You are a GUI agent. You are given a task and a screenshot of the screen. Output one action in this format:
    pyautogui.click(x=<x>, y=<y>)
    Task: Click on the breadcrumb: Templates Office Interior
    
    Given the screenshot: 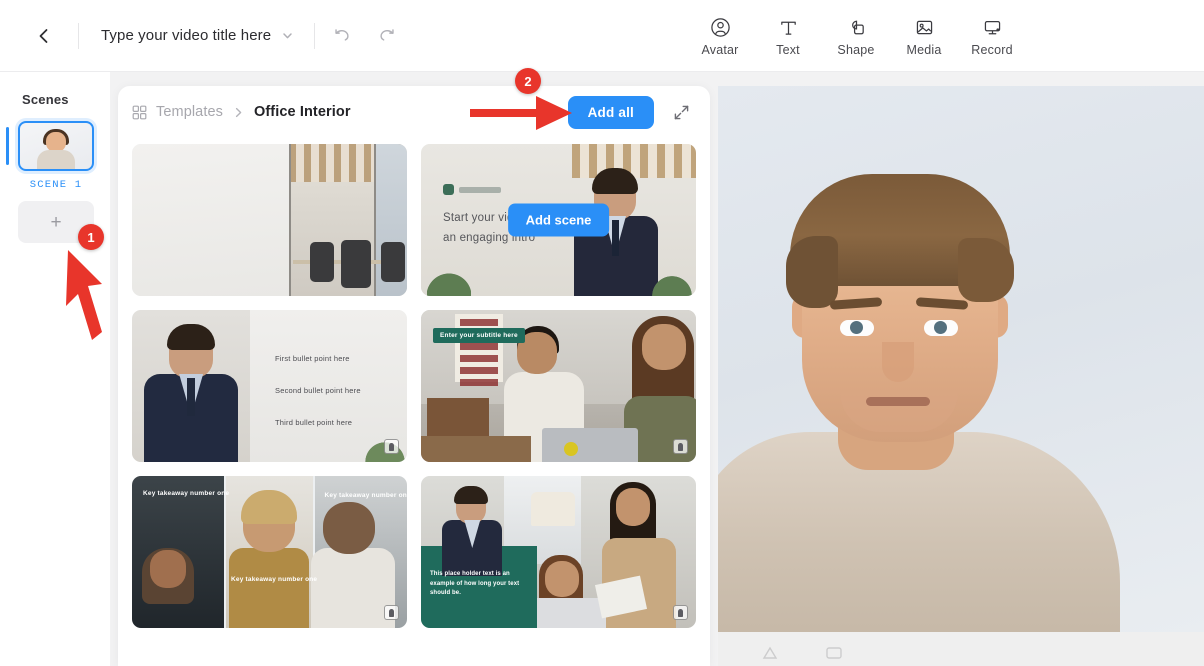 What is the action you would take?
    pyautogui.click(x=241, y=112)
    